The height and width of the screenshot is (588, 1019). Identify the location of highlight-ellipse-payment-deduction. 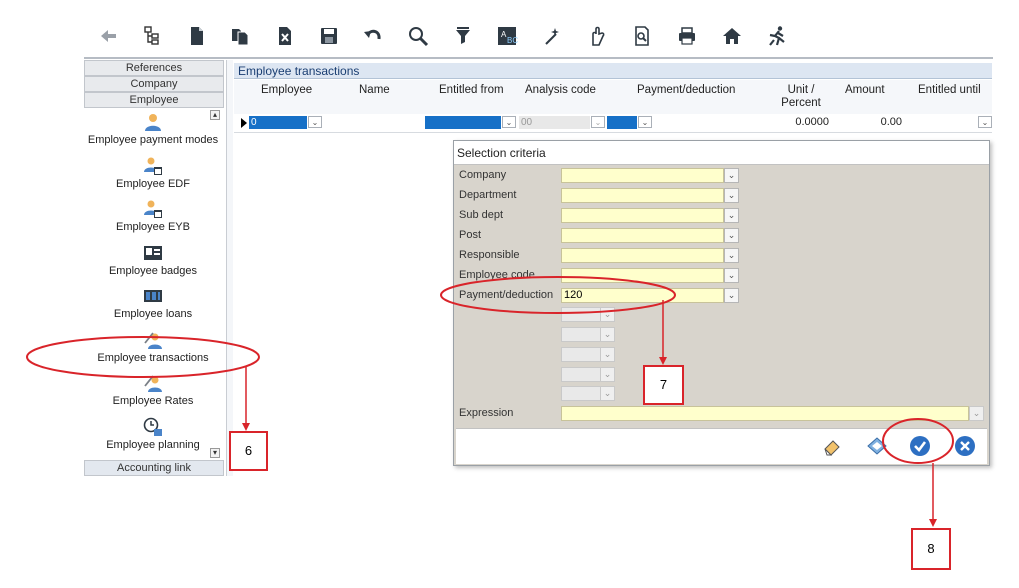
(558, 295).